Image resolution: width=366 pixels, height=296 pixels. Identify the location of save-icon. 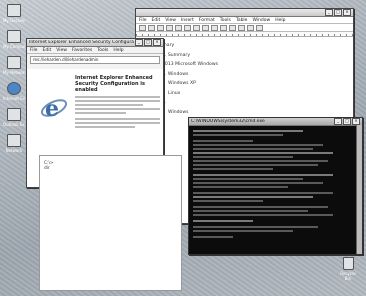
(160, 27).